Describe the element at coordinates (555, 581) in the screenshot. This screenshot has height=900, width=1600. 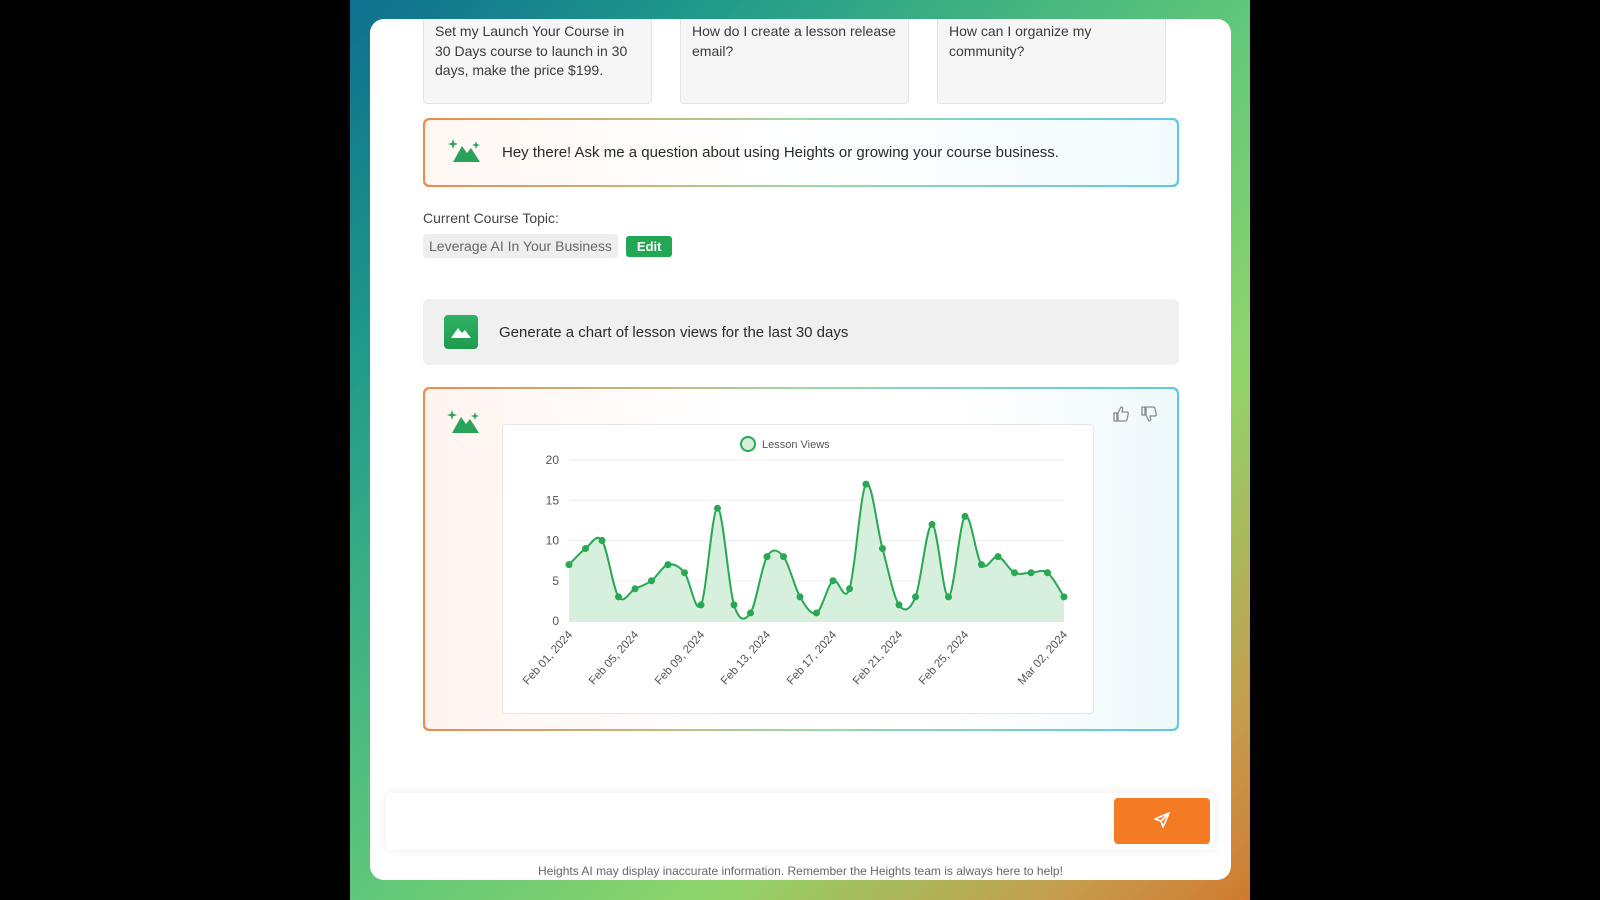
I see `y-tick-label: 5` at that location.